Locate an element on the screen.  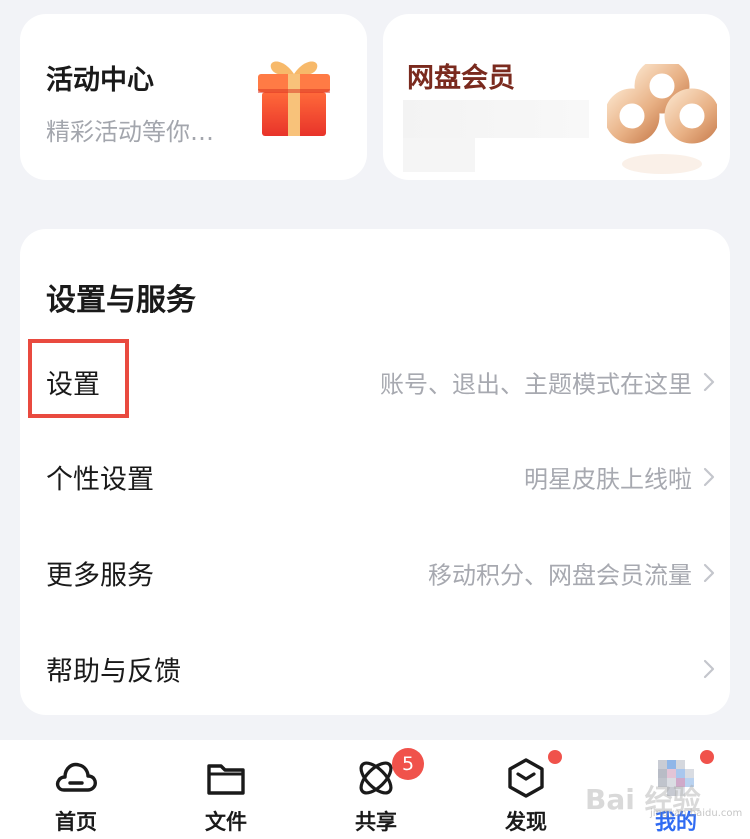
more-services-row: 更多服务 移动积分、网盘会员流量 is located at coordinates (375, 573).